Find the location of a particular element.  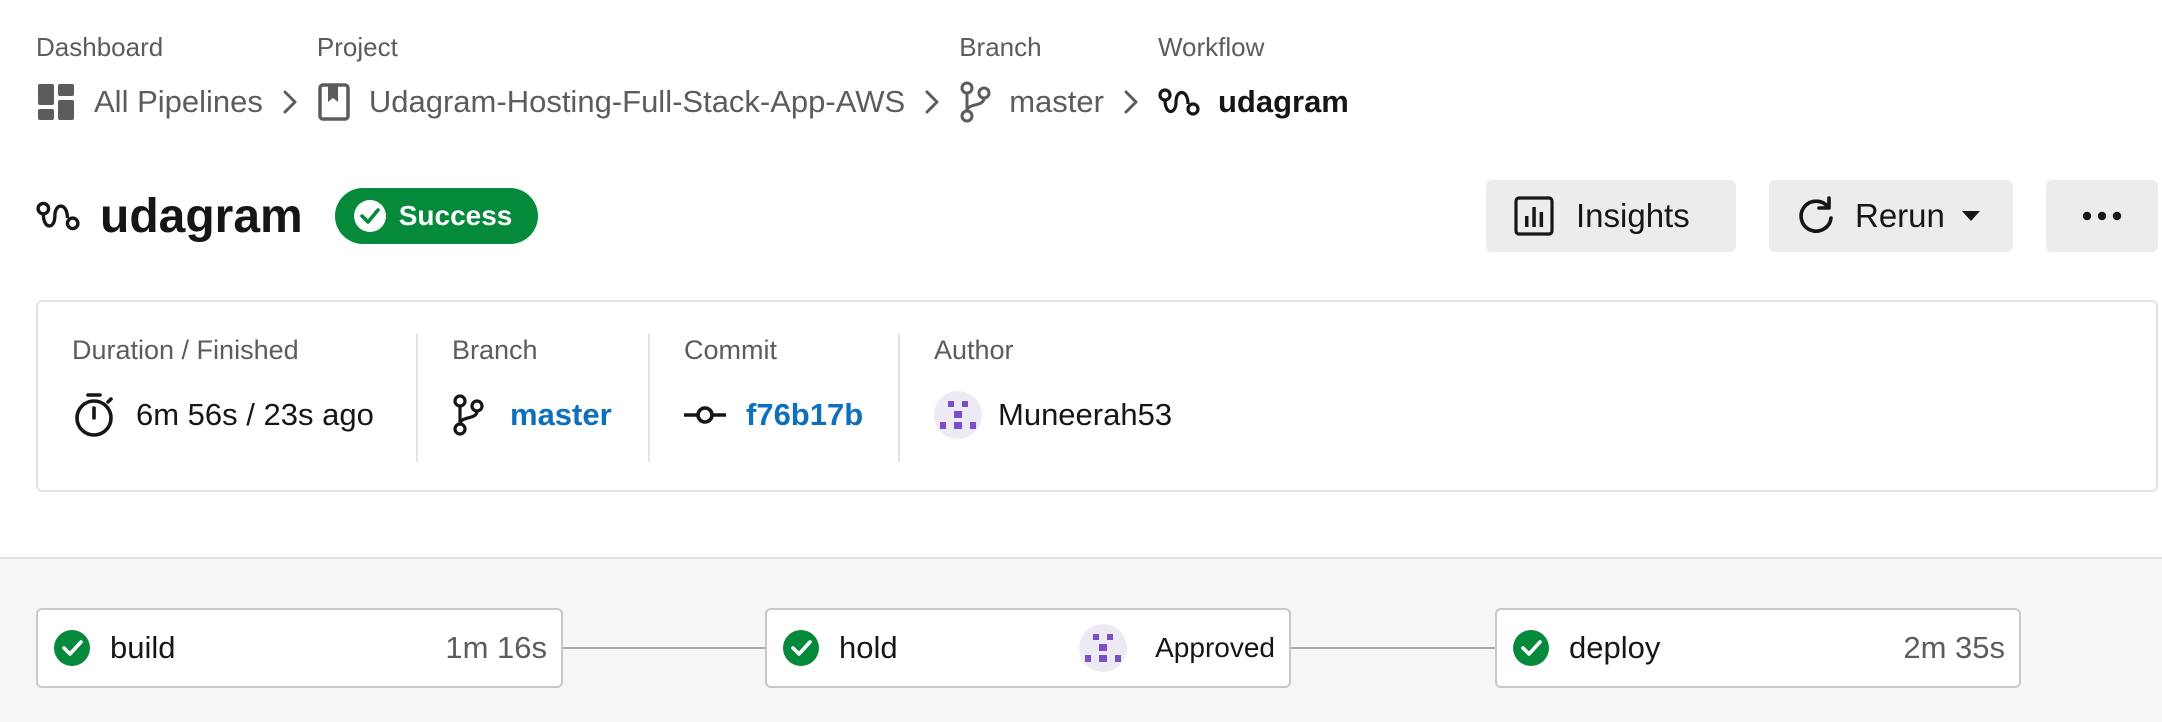

job-deploy: deploy 2m 35s is located at coordinates (1758, 648).